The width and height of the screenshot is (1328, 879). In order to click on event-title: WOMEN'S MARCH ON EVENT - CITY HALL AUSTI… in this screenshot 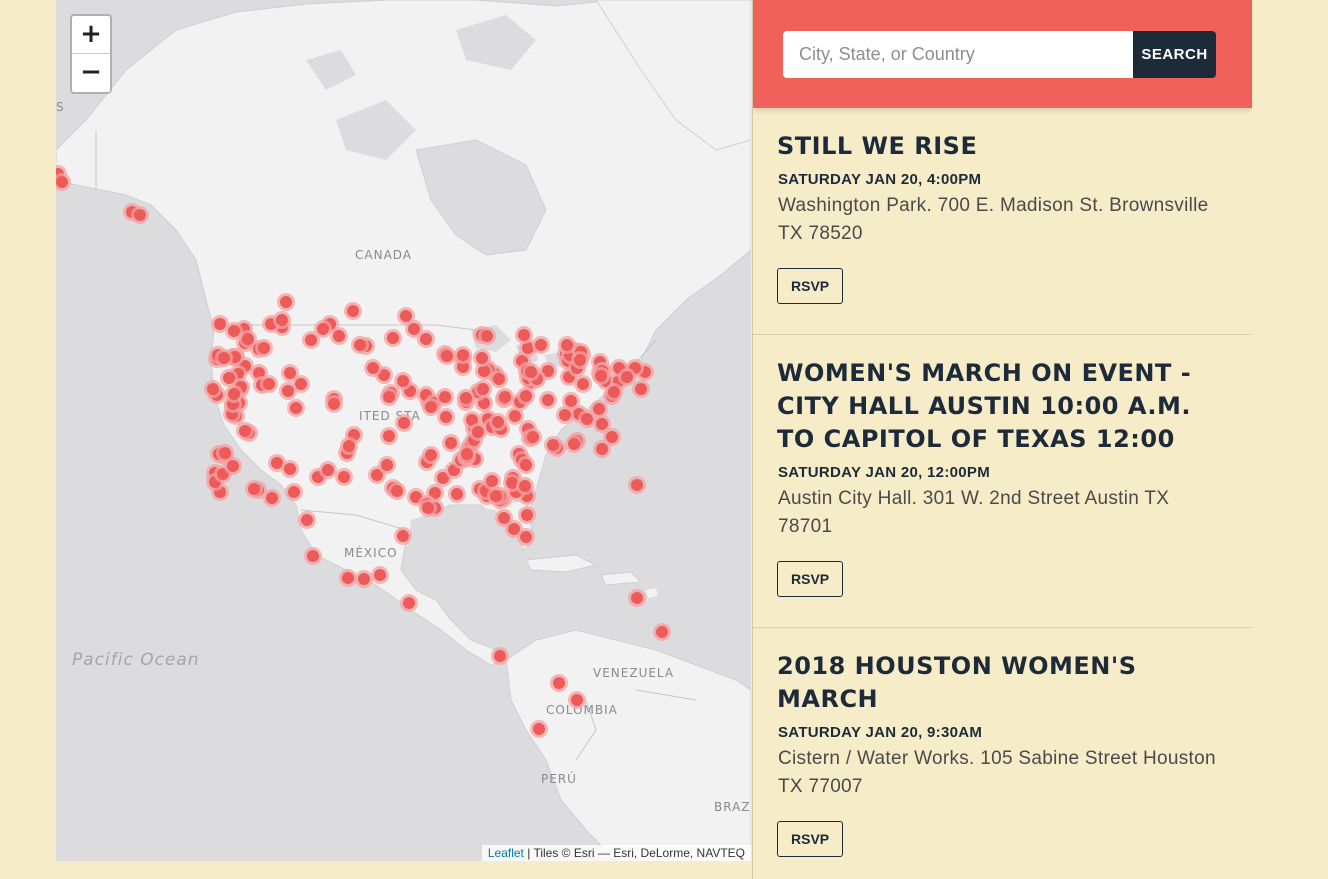, I will do `click(1002, 406)`.